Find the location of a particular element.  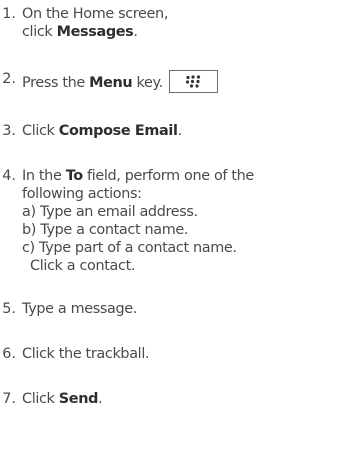

option-a: a) Type an email address. is located at coordinates (110, 212).